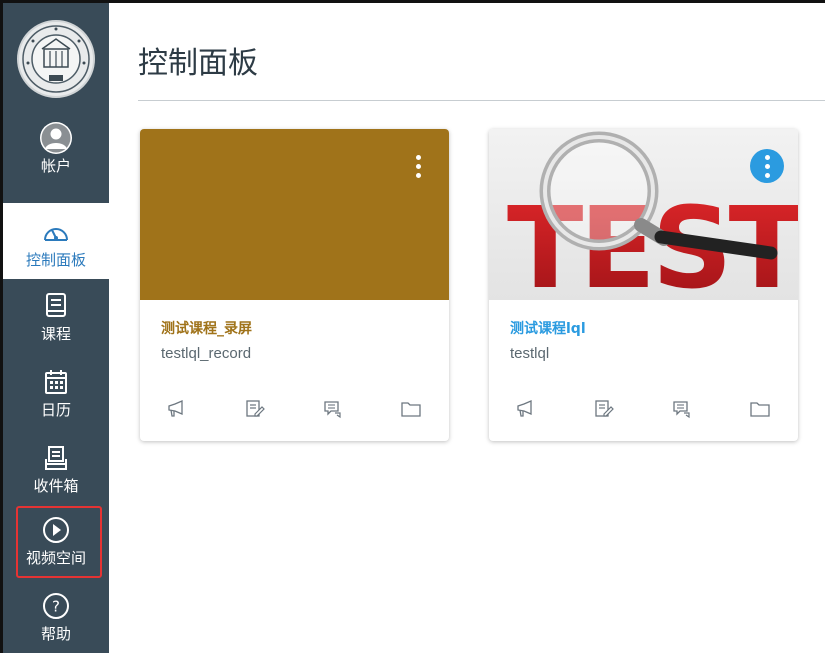 This screenshot has height=653, width=825. Describe the element at coordinates (59, 542) in the screenshot. I see `video-space-highlight-box` at that location.